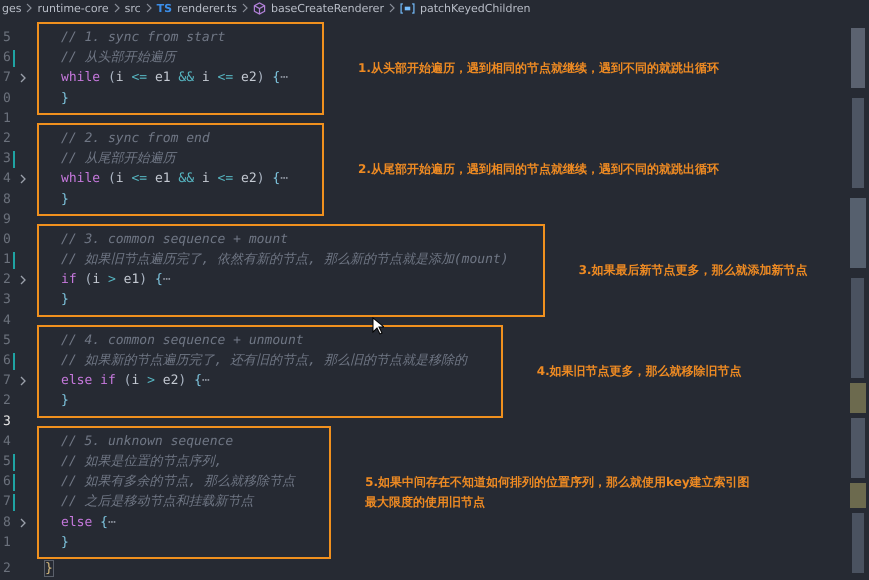 Image resolution: width=869 pixels, height=580 pixels. What do you see at coordinates (157, 502) in the screenshot?
I see `code-comment: // 之后是移动节点和挂载新节点` at bounding box center [157, 502].